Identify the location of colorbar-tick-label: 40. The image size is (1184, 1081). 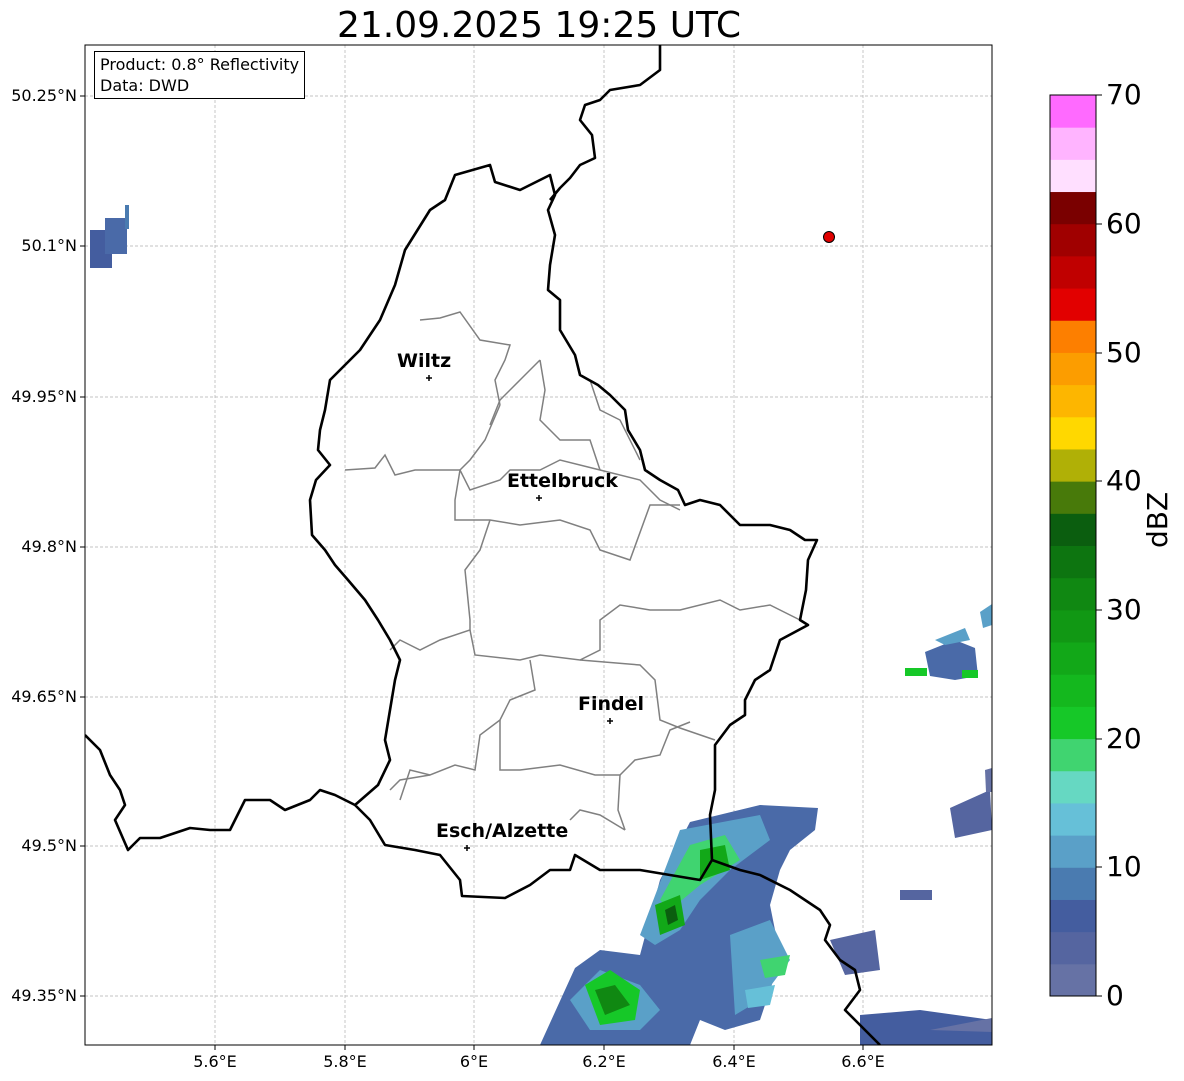
(1124, 480).